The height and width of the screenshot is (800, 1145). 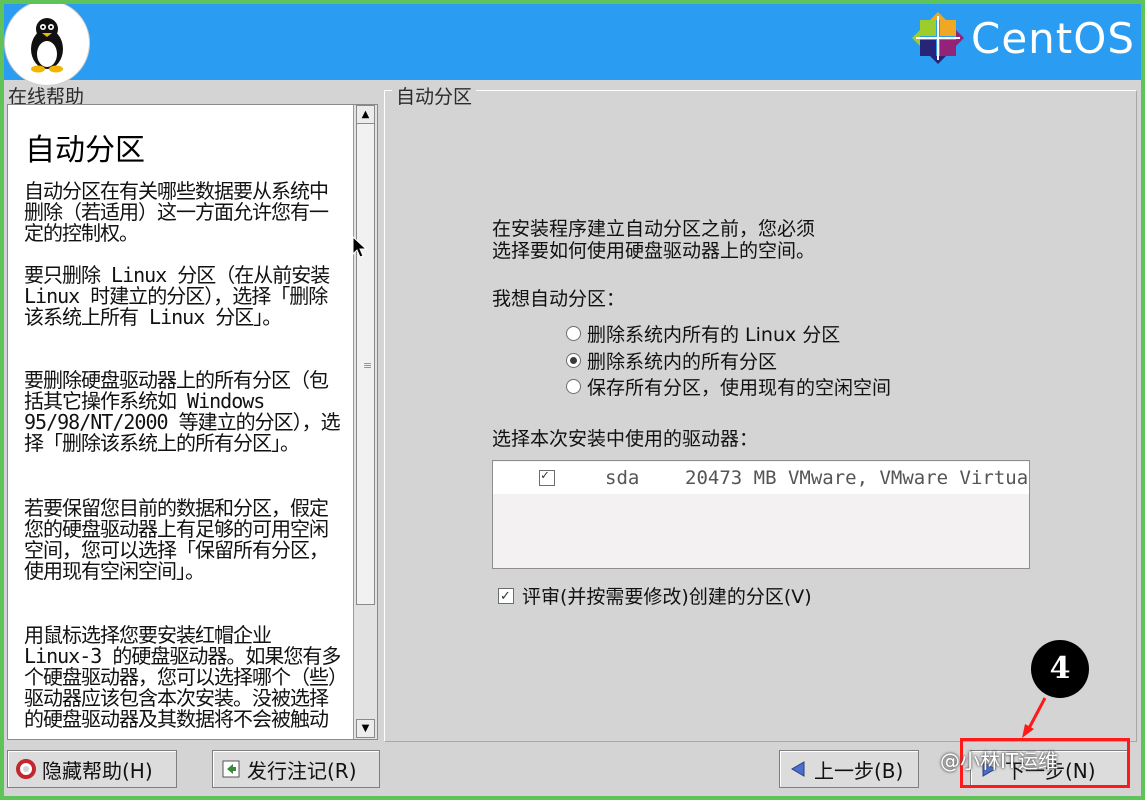 I want to click on radio-button-selected, so click(x=573, y=360).